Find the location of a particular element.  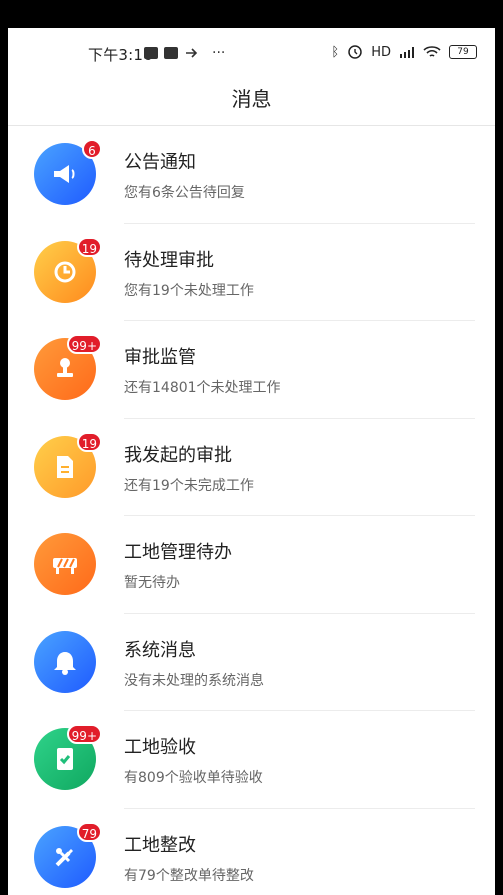

link-icon is located at coordinates (192, 53).